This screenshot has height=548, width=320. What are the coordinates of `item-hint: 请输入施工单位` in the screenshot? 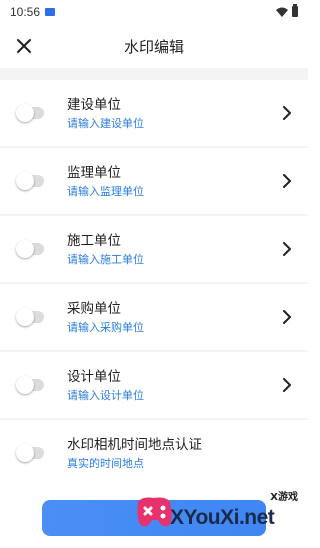 It's located at (105, 260).